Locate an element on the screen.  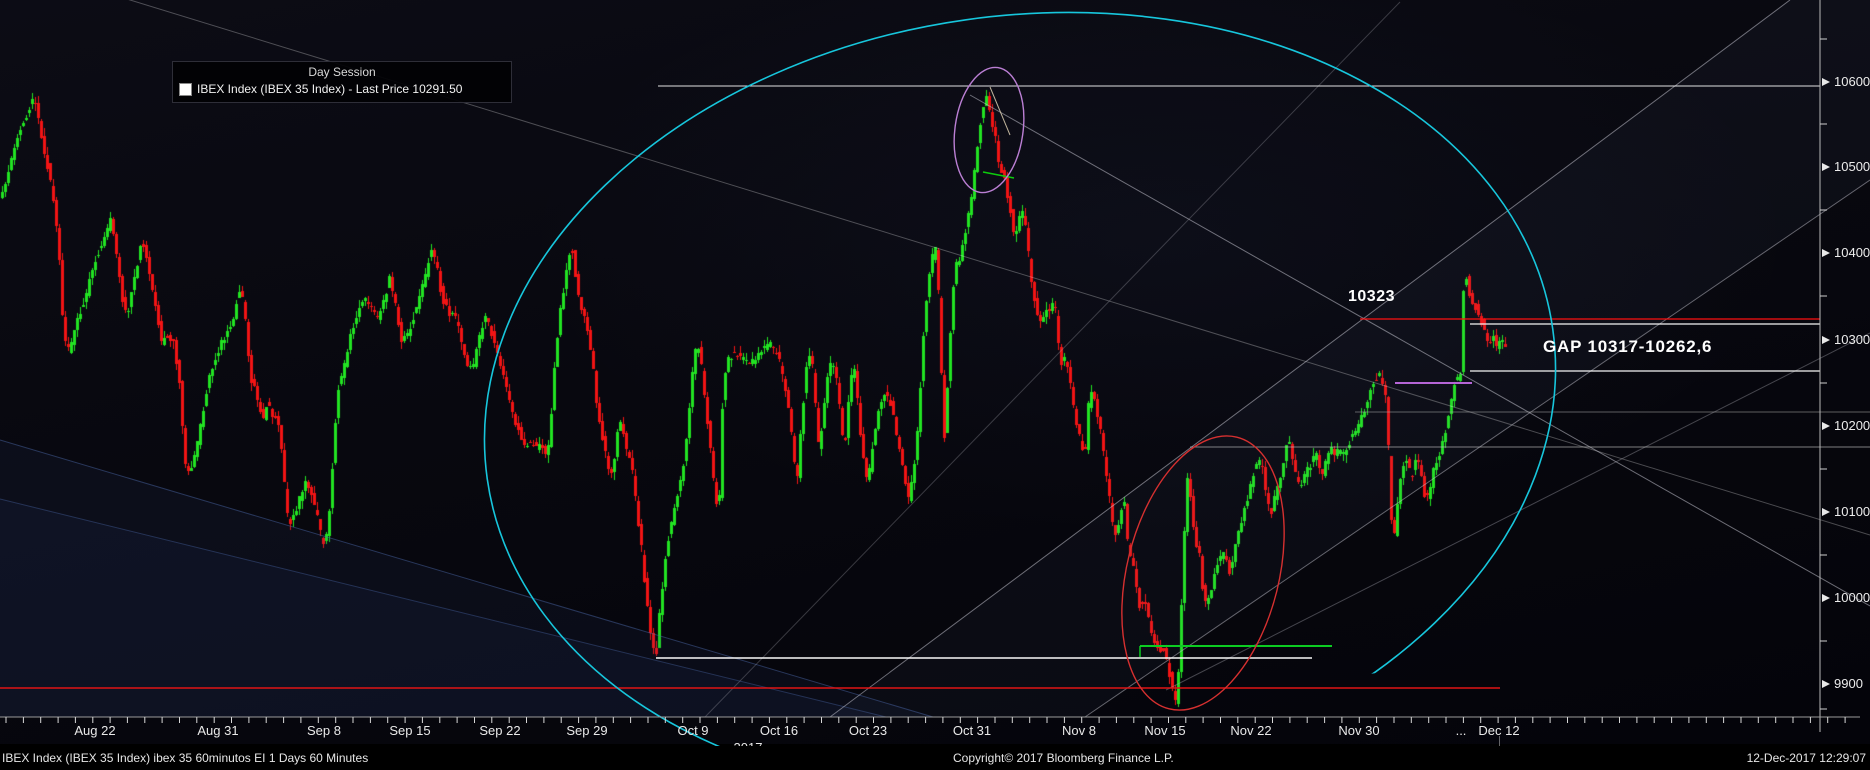
y-axis-label: 10600 is located at coordinates (1852, 81).